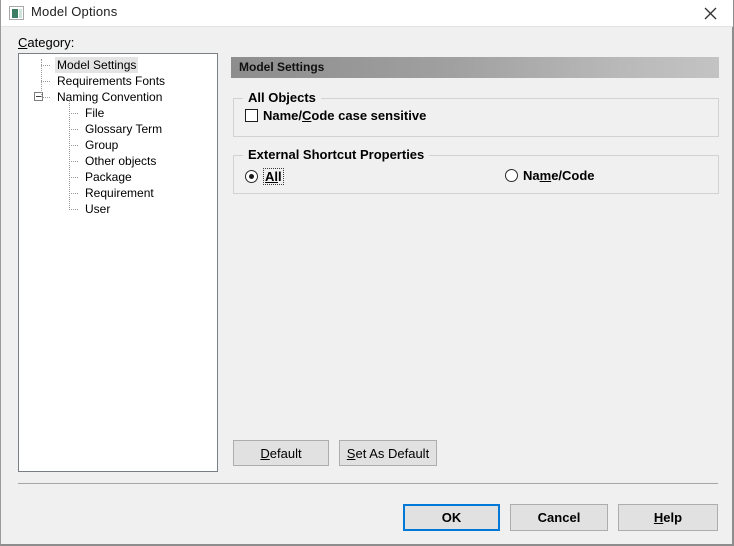 The image size is (734, 546). I want to click on tree-item-model-settings: Model Settings, so click(118, 65).